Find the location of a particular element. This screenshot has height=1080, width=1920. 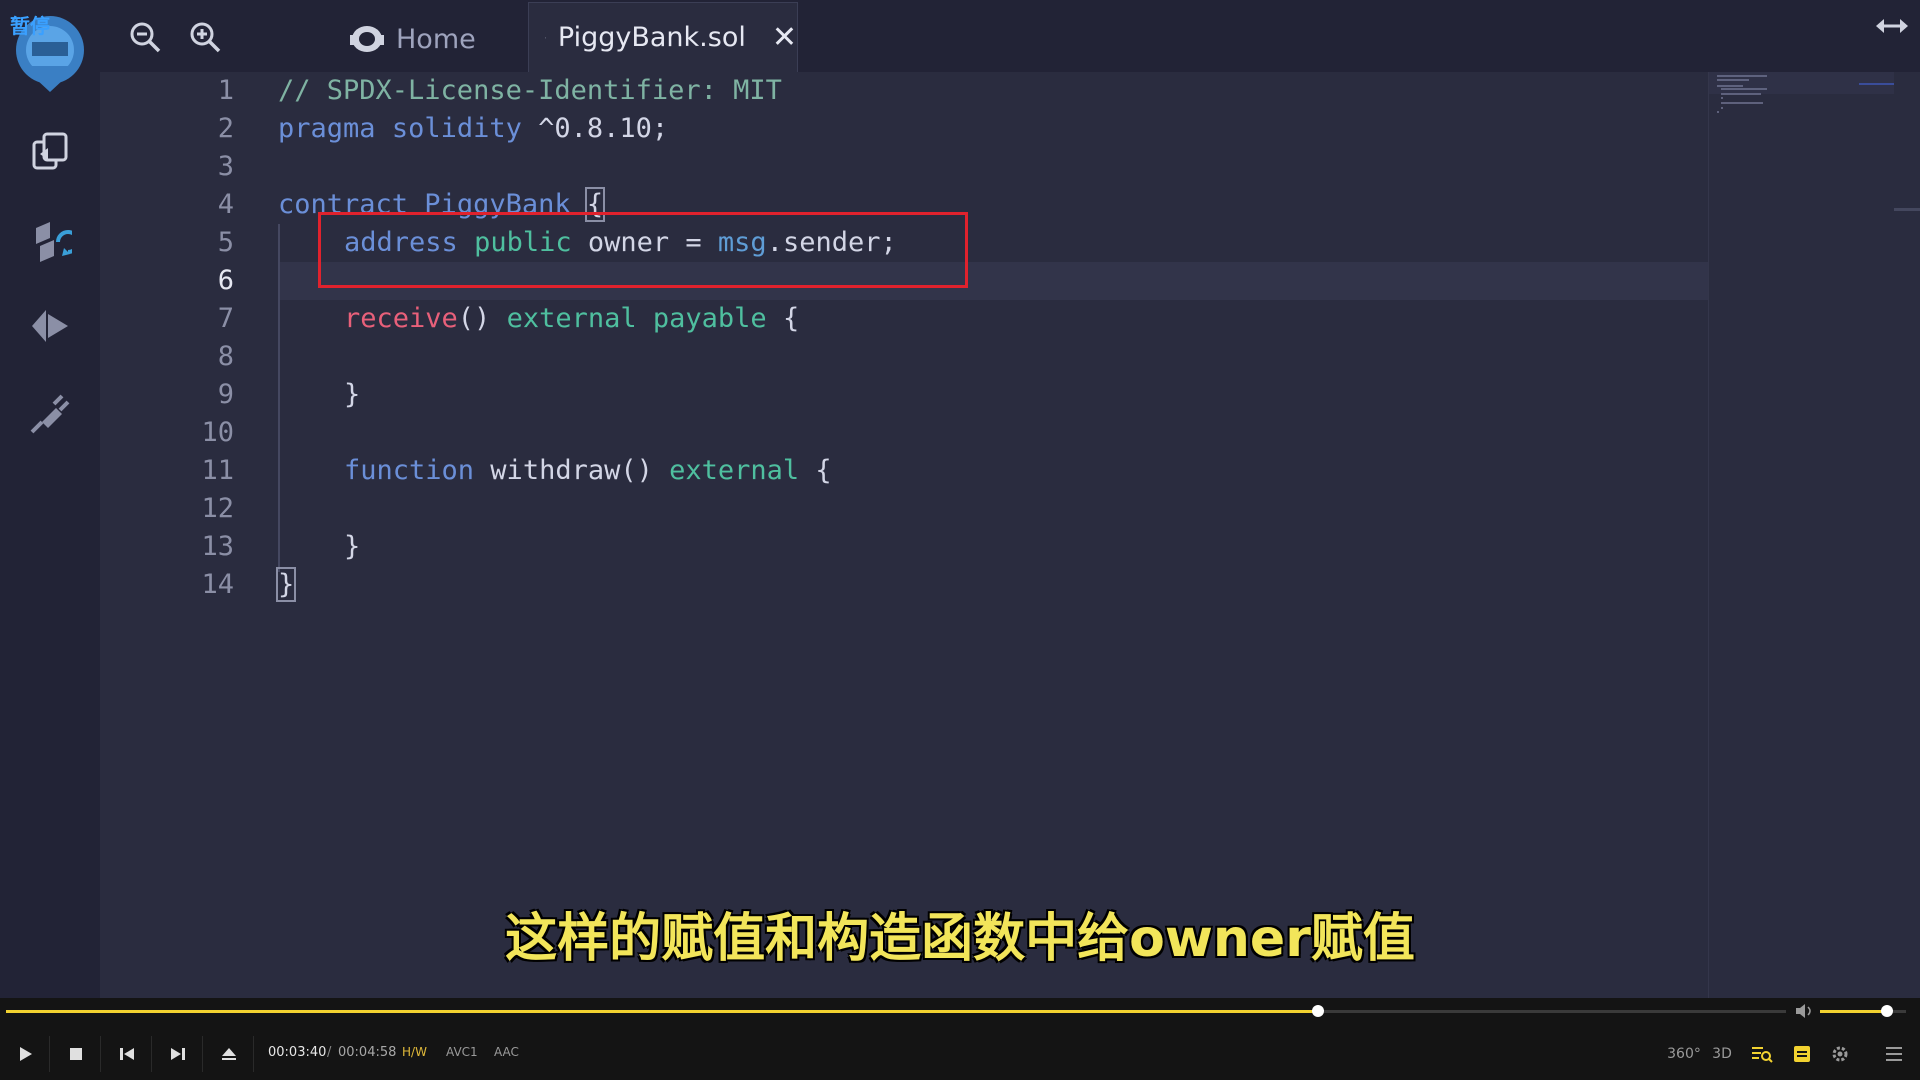

playlist-button is located at coordinates (1762, 1054).